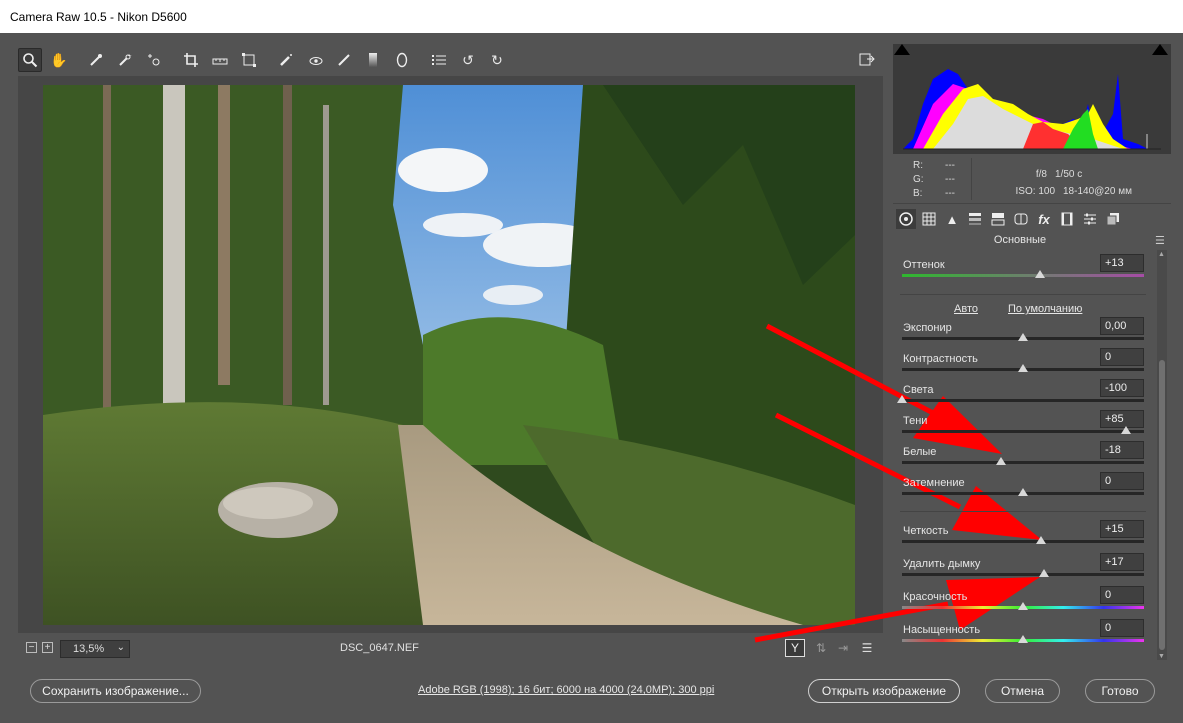  I want to click on shutter-value: 1/50 с, so click(1069, 174).